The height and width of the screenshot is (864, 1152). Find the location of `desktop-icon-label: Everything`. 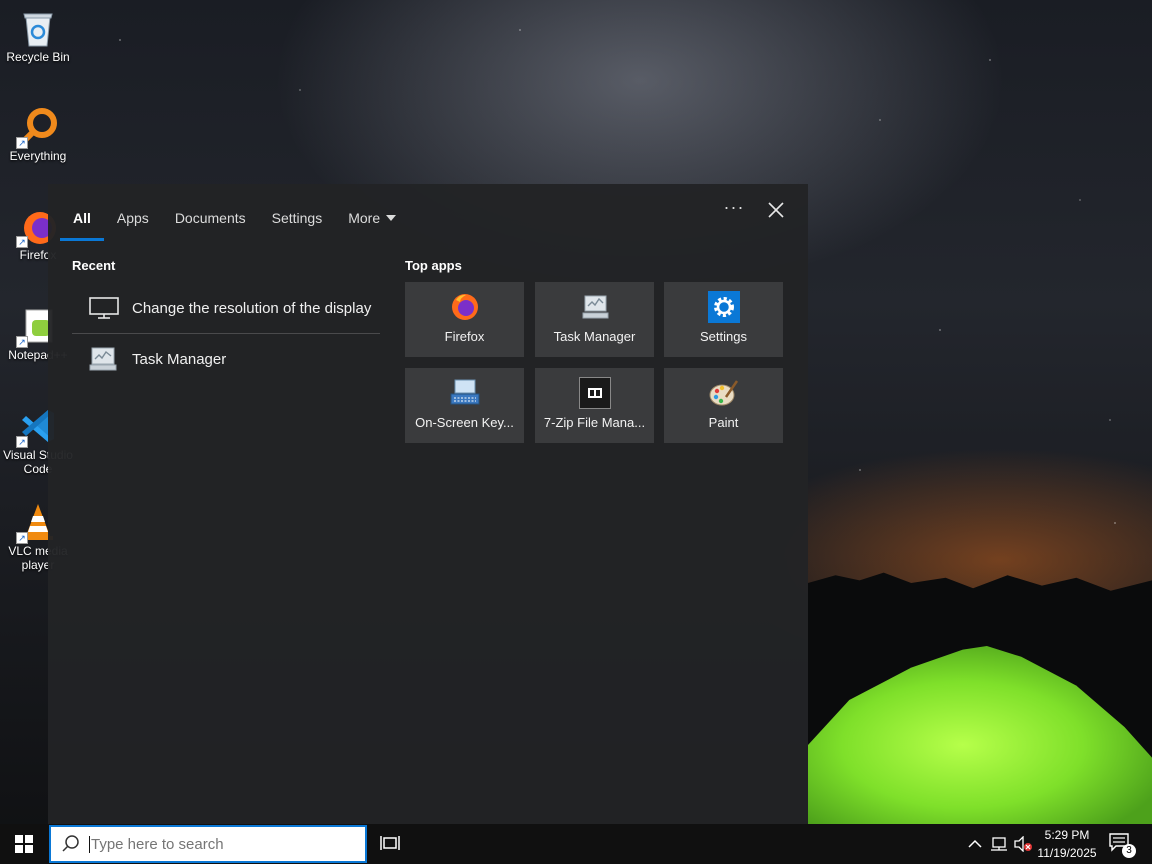

desktop-icon-label: Everything is located at coordinates (38, 156).